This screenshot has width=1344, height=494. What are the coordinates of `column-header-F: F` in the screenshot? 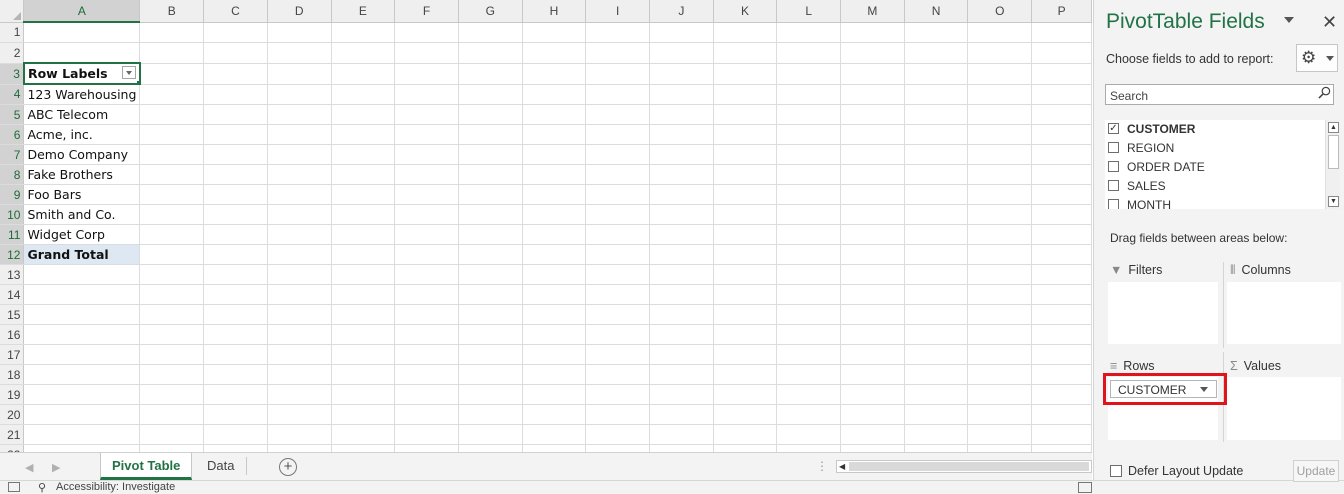 It's located at (426, 11).